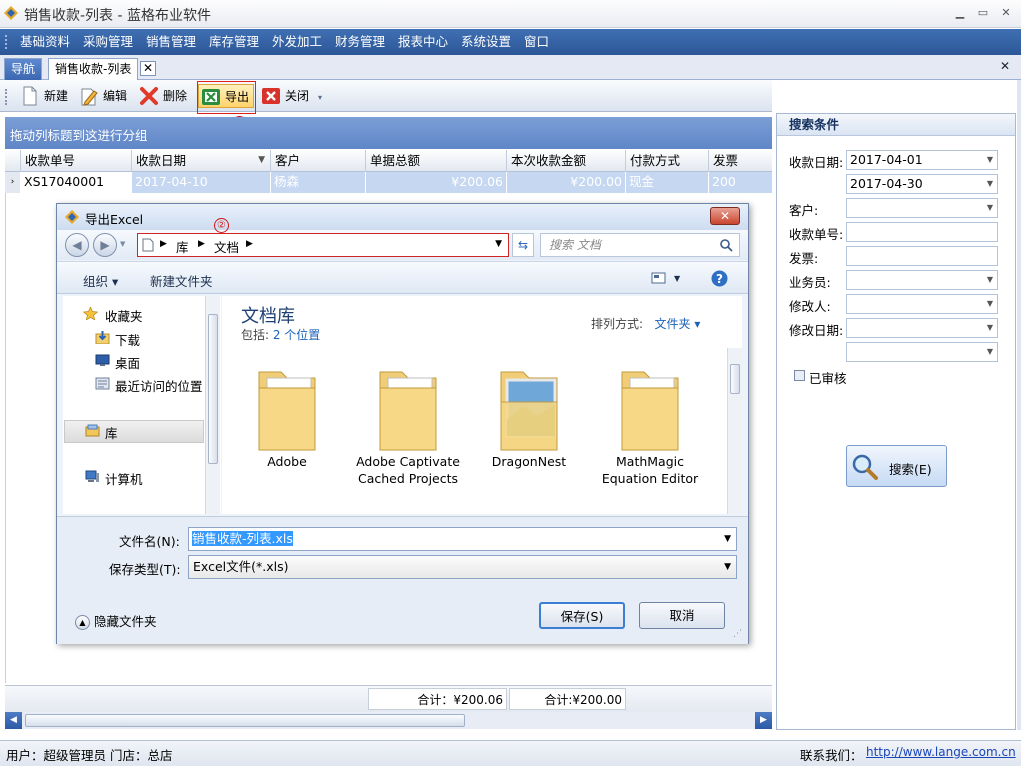 The height and width of the screenshot is (766, 1021). I want to click on modifier-select: ▼, so click(922, 304).